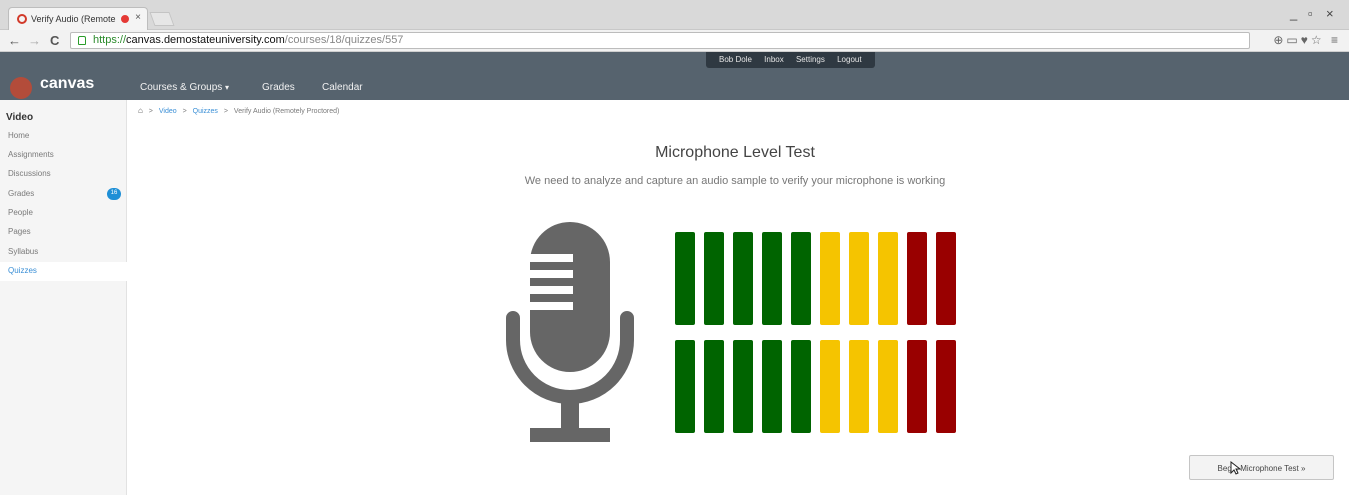  Describe the element at coordinates (21, 193) in the screenshot. I see `sidebar-item-label: Grades` at that location.